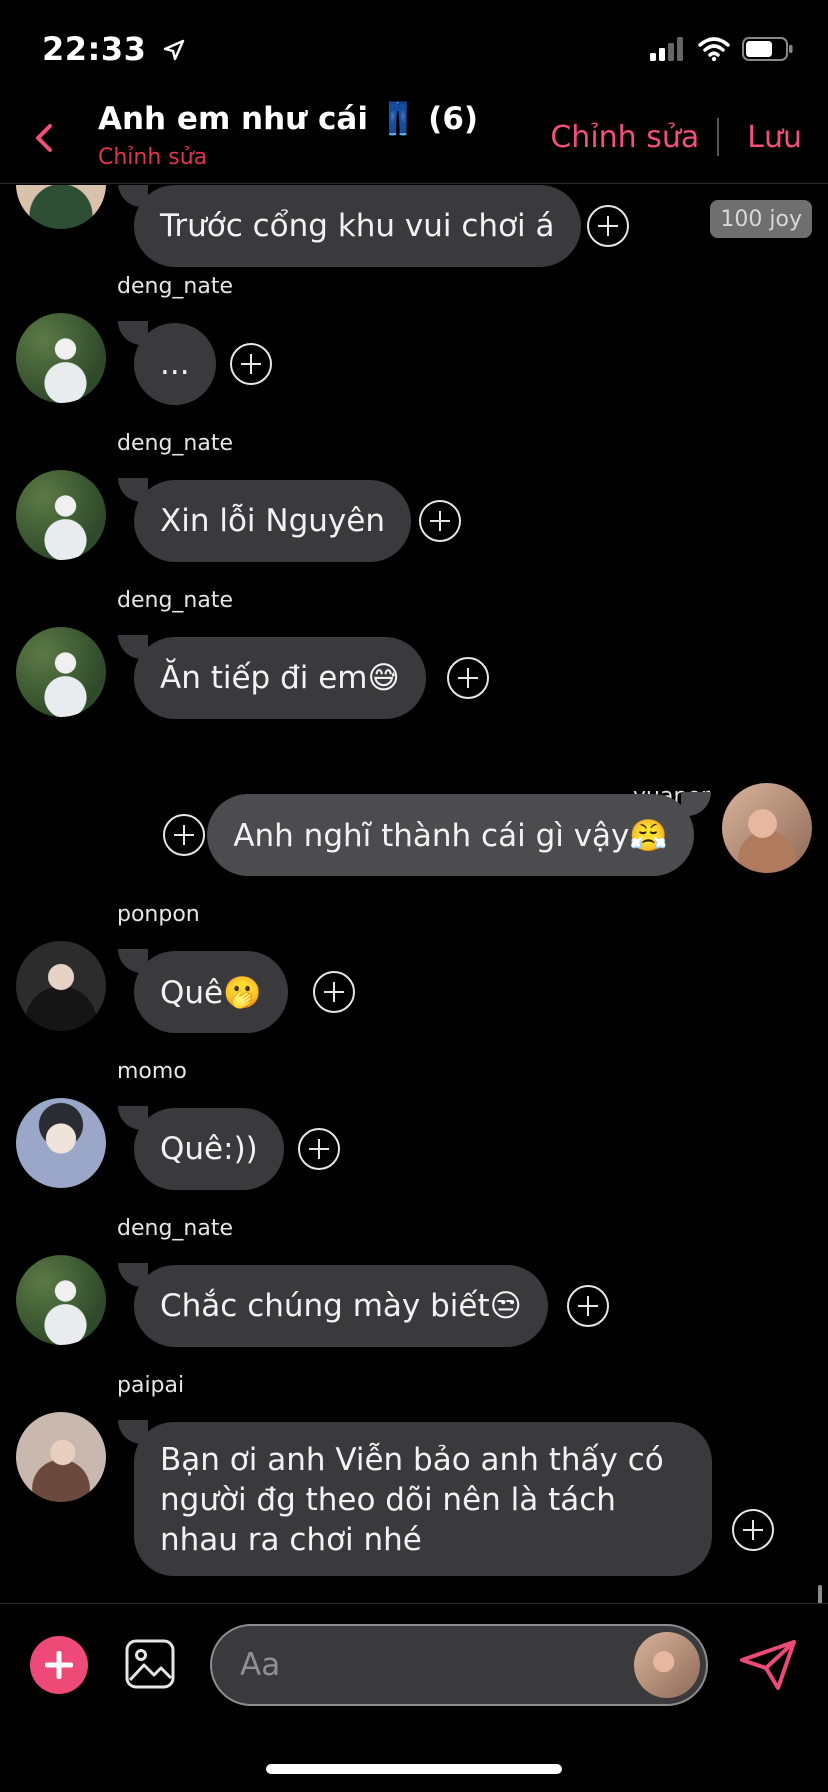 Image resolution: width=828 pixels, height=1792 pixels. I want to click on battery-icon, so click(767, 49).